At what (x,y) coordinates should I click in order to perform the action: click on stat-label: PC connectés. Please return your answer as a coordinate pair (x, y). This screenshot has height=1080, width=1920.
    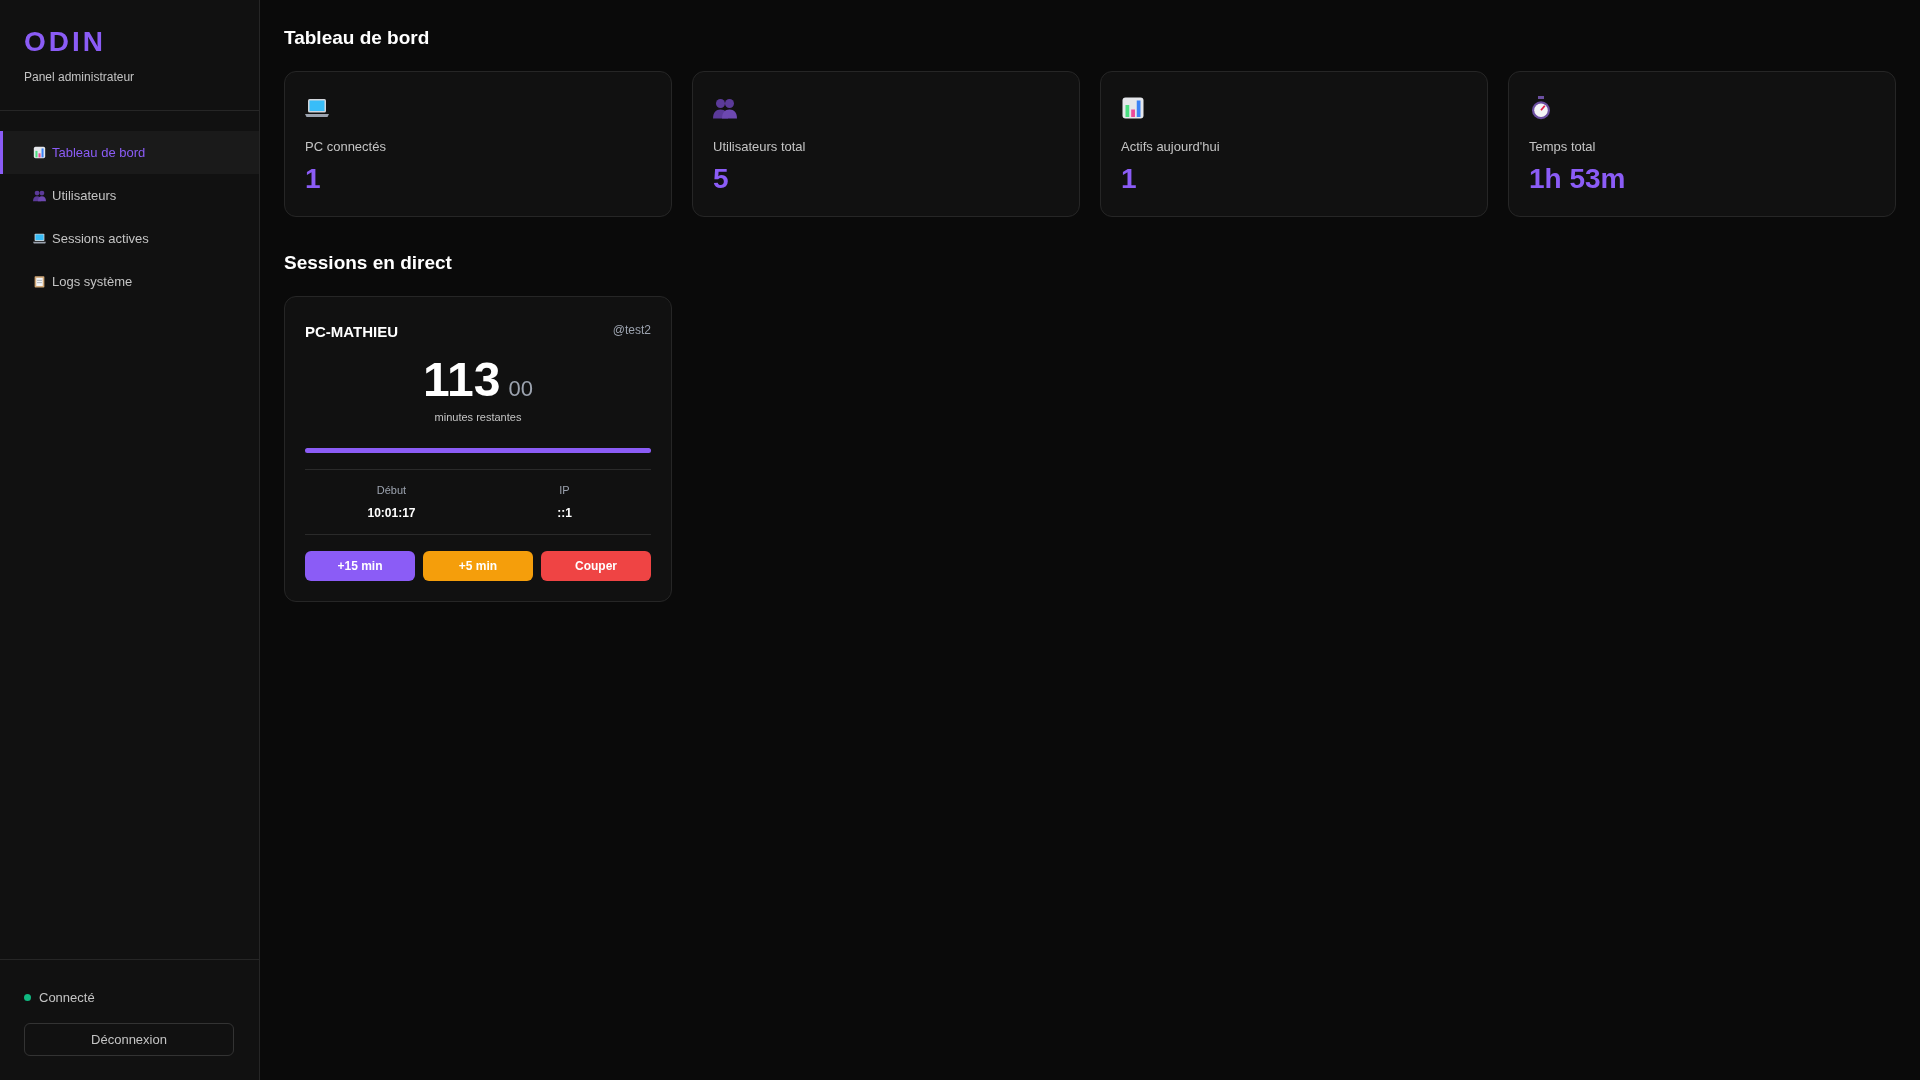
    Looking at the image, I should click on (346, 147).